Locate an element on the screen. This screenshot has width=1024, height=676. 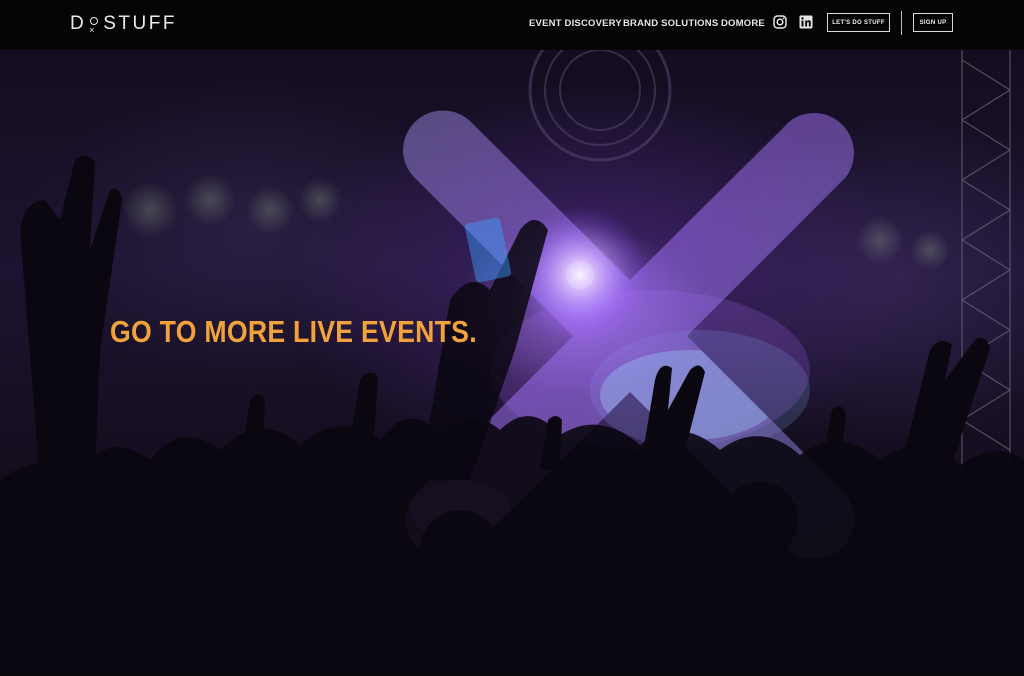
nav-divider is located at coordinates (901, 23).